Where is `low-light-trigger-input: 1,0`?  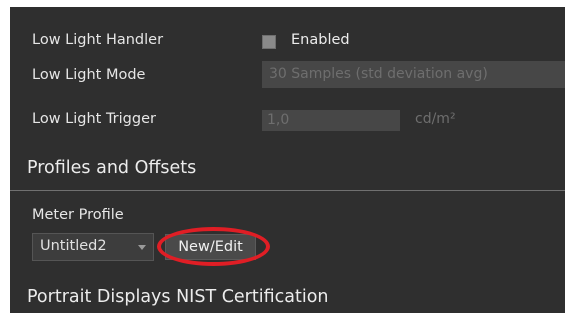 low-light-trigger-input: 1,0 is located at coordinates (331, 120).